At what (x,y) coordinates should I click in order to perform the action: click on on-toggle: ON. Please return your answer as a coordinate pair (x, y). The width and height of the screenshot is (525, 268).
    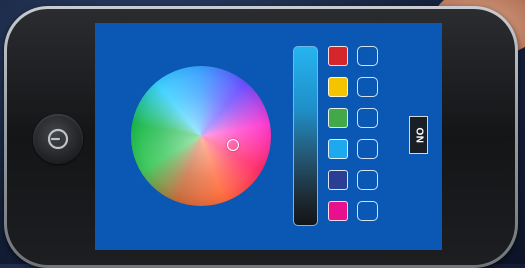
    Looking at the image, I should click on (418, 135).